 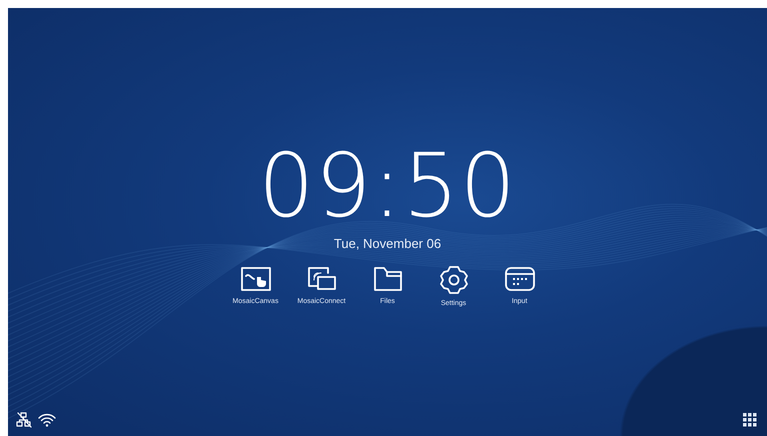 I want to click on folder-icon, so click(x=388, y=279).